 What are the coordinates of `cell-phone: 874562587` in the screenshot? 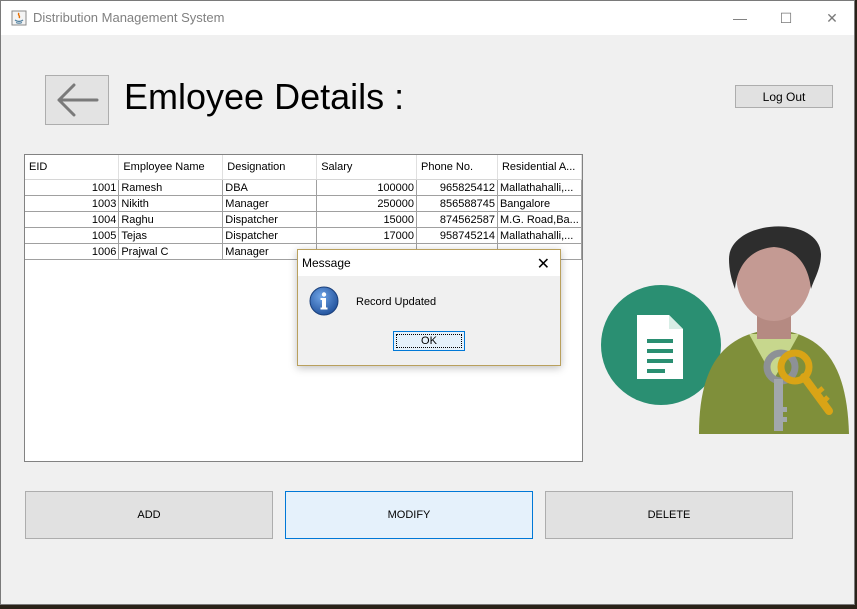 It's located at (457, 219).